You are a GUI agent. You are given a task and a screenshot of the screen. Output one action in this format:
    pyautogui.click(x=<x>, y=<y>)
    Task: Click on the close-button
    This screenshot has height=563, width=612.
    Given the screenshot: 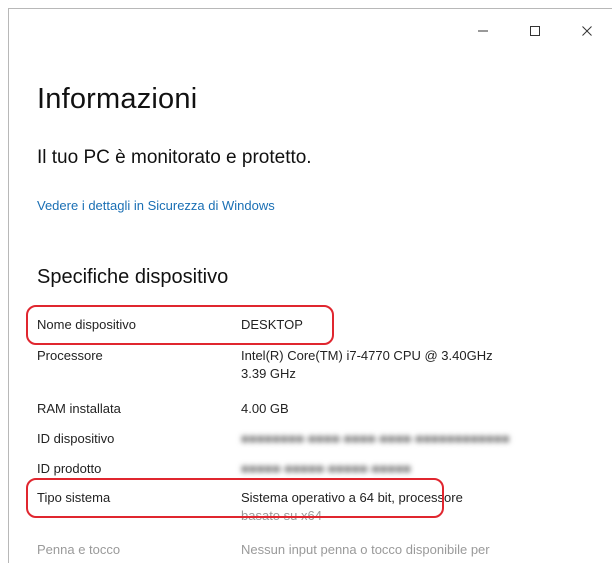 What is the action you would take?
    pyautogui.click(x=586, y=31)
    